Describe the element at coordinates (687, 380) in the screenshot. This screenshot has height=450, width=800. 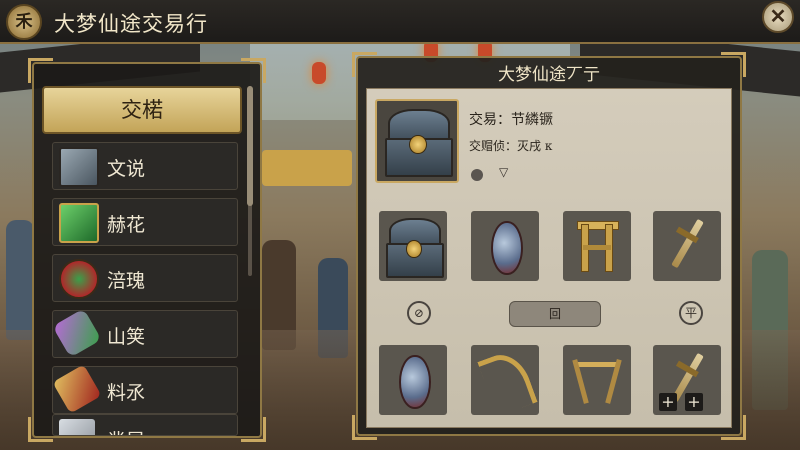
I see `item-slot: + +` at that location.